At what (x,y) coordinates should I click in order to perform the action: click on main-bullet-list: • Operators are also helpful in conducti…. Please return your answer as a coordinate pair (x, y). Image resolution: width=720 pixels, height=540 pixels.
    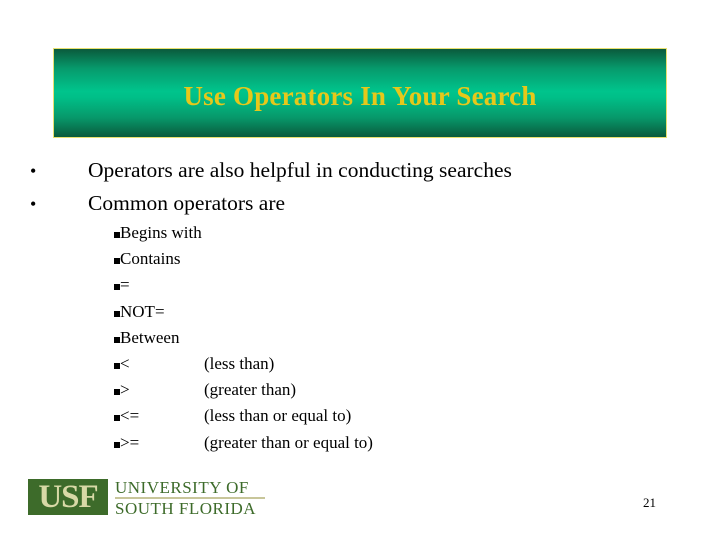
    Looking at the image, I should click on (271, 191).